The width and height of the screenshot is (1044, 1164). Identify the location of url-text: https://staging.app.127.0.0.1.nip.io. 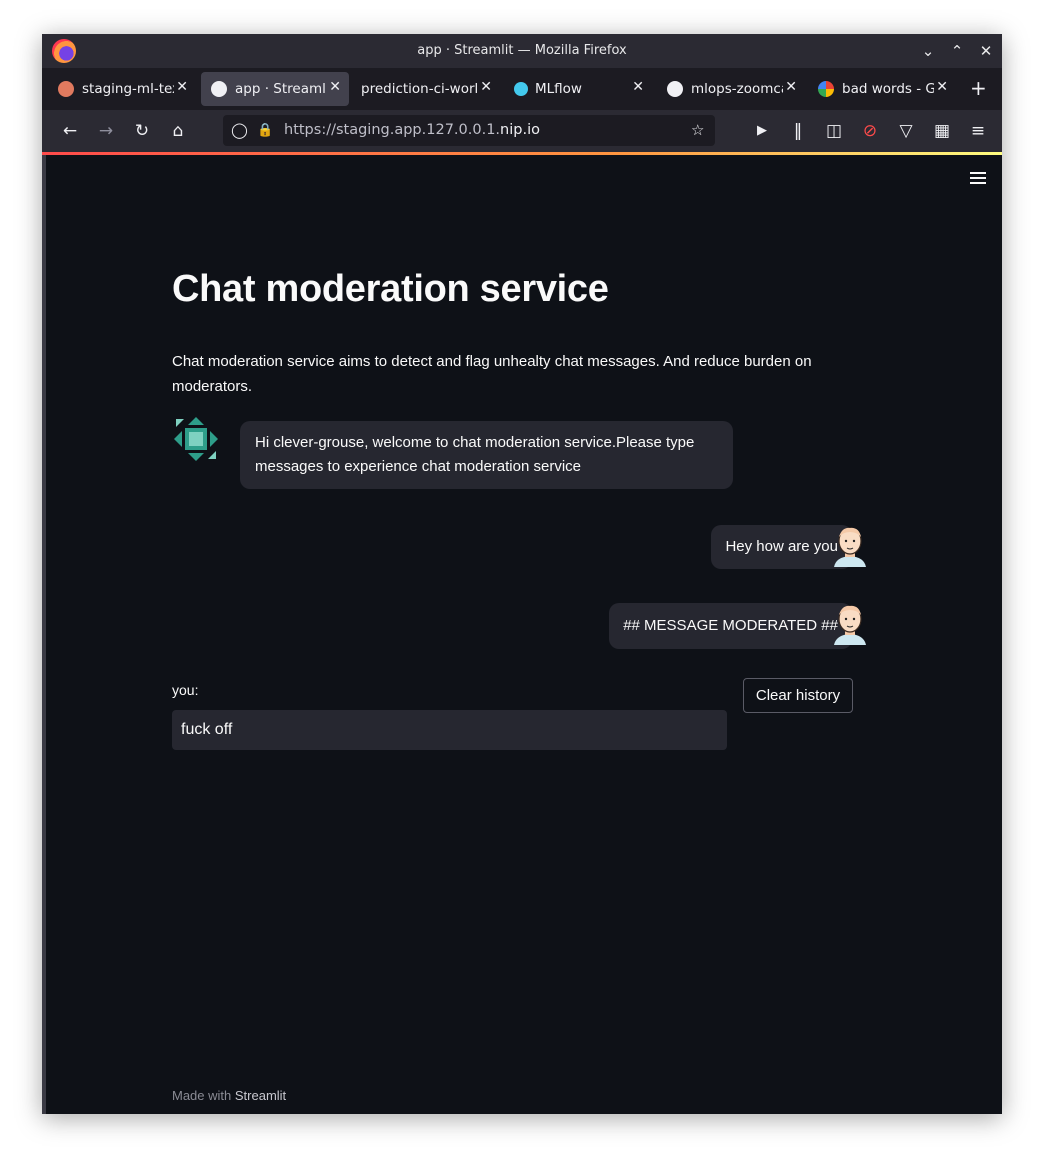
(412, 130).